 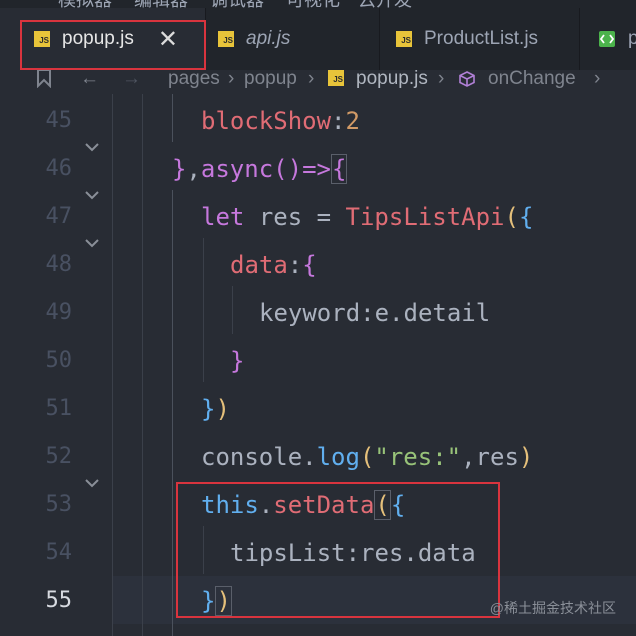 What do you see at coordinates (89, 80) in the screenshot?
I see `back-arrow-icon: ←` at bounding box center [89, 80].